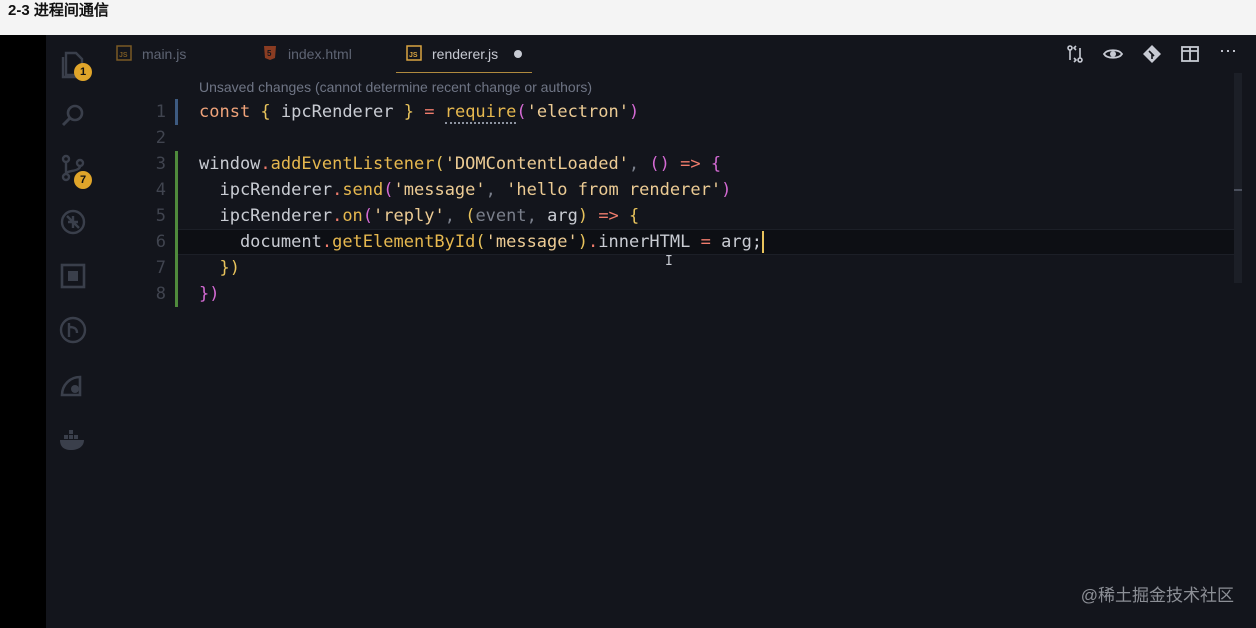 The width and height of the screenshot is (1256, 628). I want to click on docker-icon, so click(73, 440).